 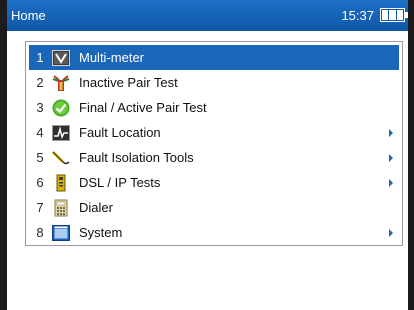 What do you see at coordinates (40, 207) in the screenshot?
I see `menu-item-number: 7` at bounding box center [40, 207].